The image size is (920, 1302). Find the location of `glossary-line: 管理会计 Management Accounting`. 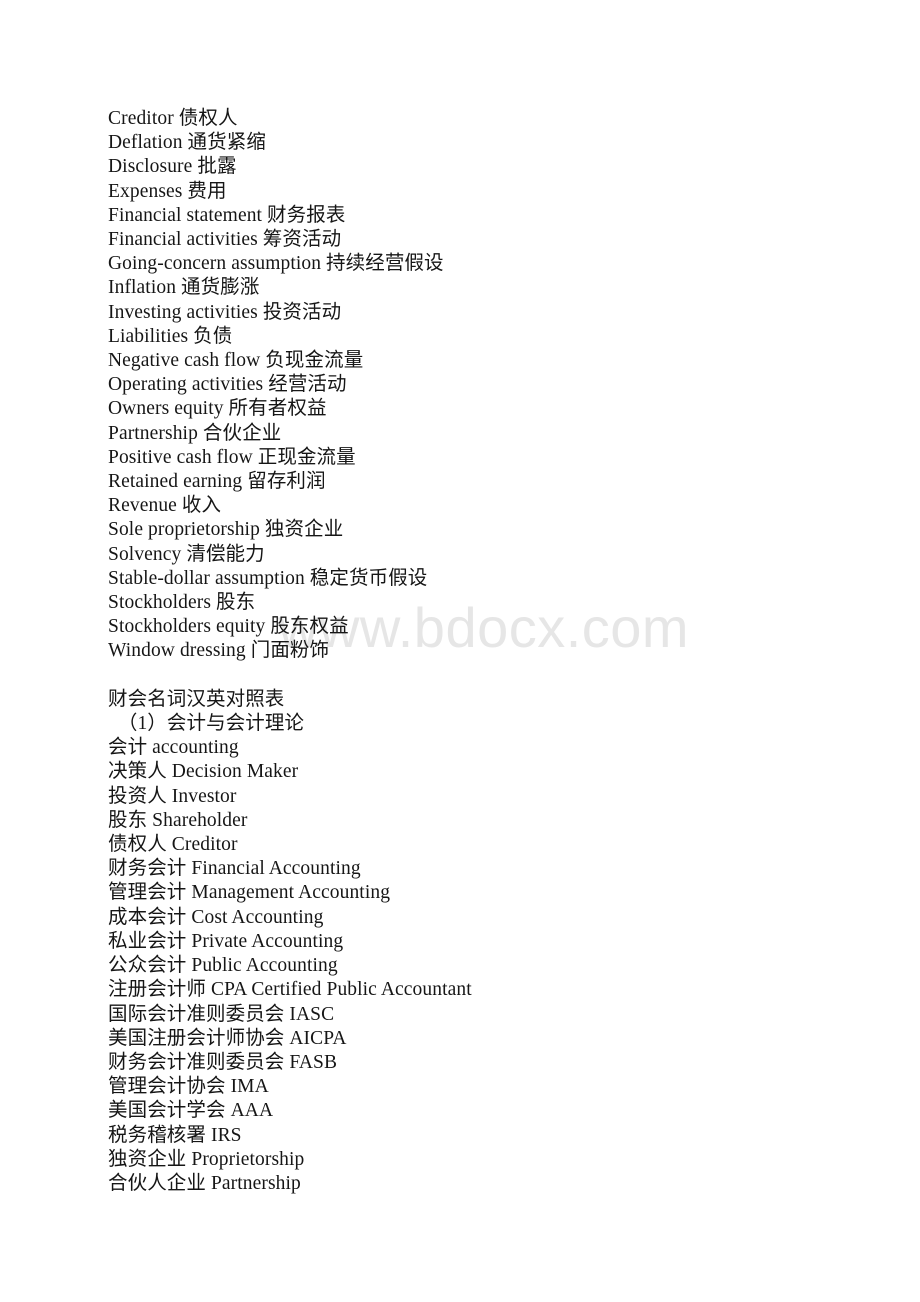

glossary-line: 管理会计 Management Accounting is located at coordinates (249, 893).